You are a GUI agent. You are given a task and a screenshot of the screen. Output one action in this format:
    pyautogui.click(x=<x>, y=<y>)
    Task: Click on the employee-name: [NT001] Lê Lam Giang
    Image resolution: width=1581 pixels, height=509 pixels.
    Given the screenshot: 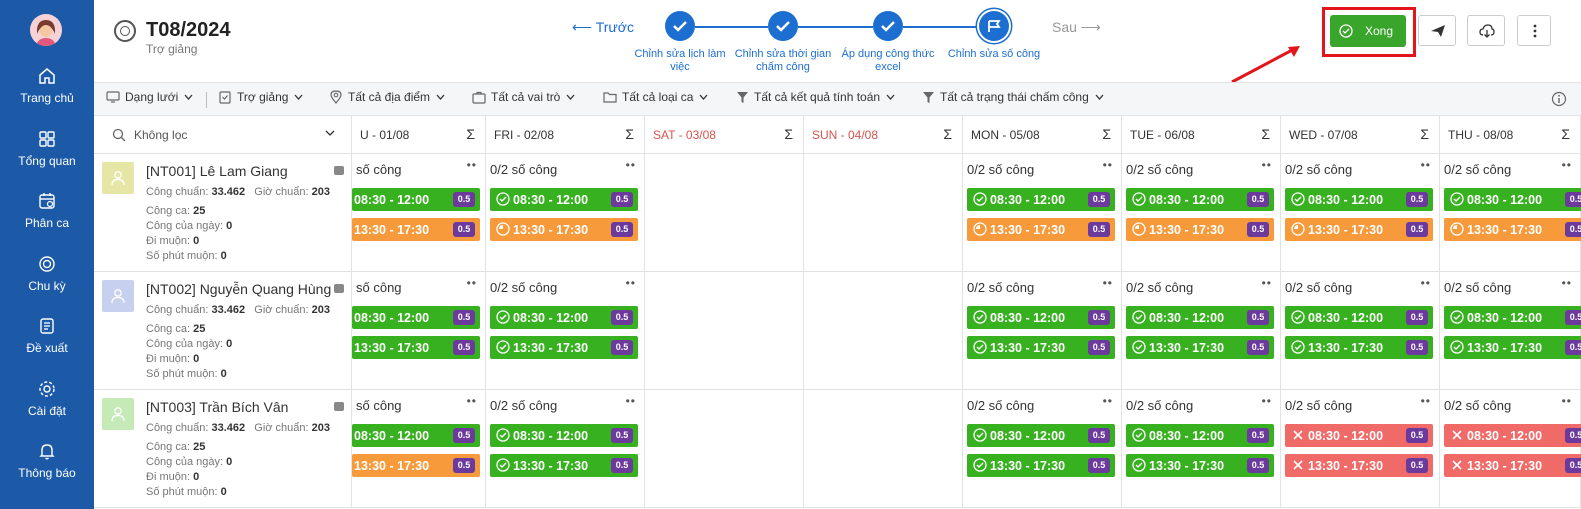 What is the action you would take?
    pyautogui.click(x=217, y=171)
    